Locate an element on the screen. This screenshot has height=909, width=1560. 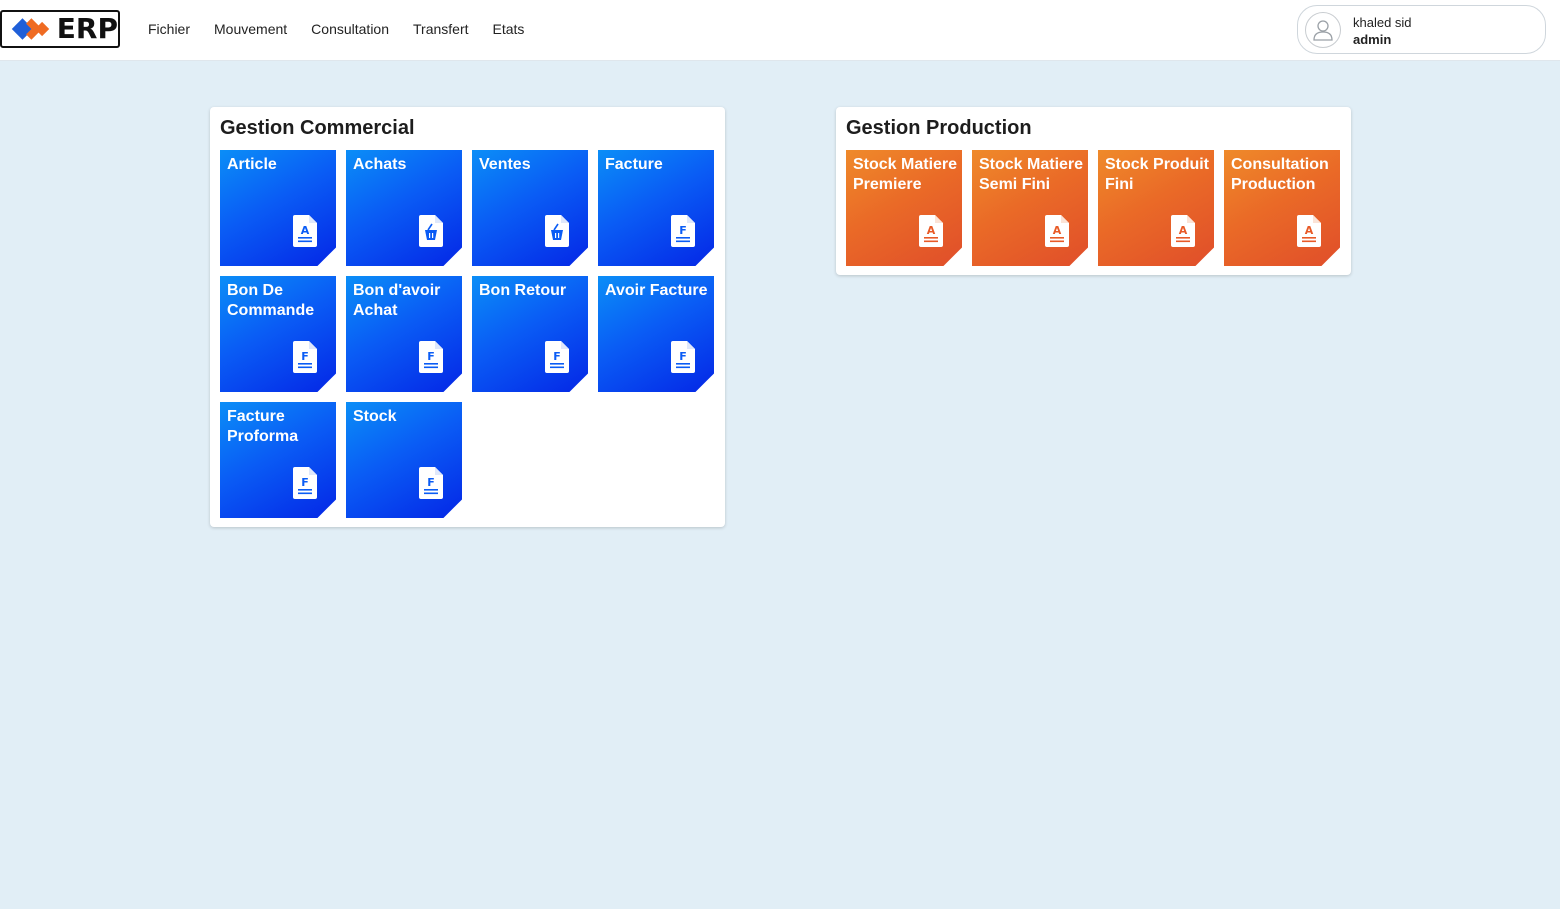
tile-bon-de-commande: Bon De Commande F is located at coordinates (278, 334).